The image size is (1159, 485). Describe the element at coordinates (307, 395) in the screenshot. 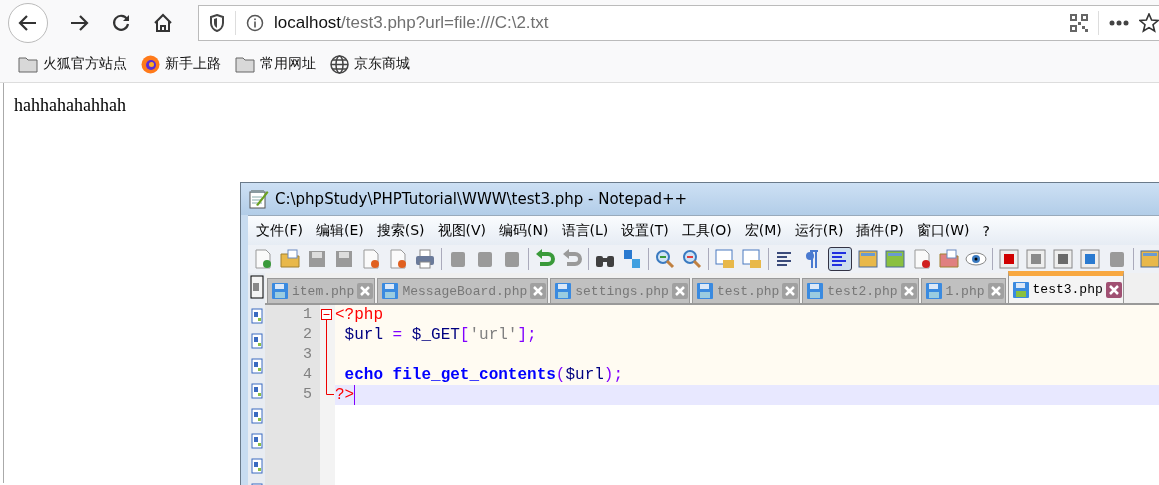

I see `line-number: 5` at that location.